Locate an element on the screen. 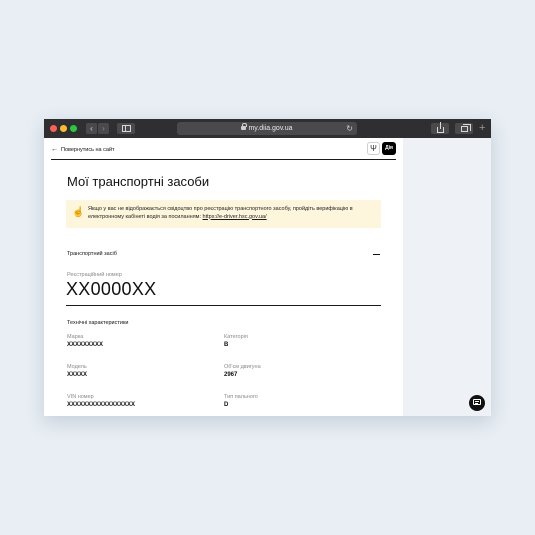 The height and width of the screenshot is (535, 535). spec-value: XXXXXXXXX is located at coordinates (85, 345).